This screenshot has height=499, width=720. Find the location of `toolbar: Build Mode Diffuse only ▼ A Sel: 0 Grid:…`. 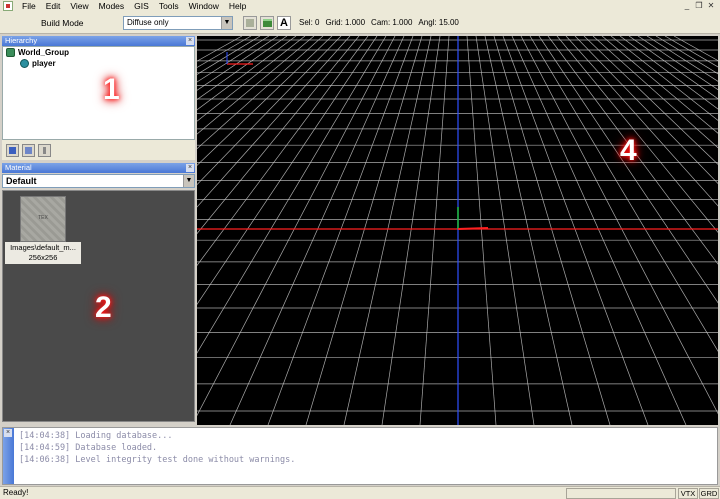

toolbar: Build Mode Diffuse only ▼ A Sel: 0 Grid:… is located at coordinates (360, 23).